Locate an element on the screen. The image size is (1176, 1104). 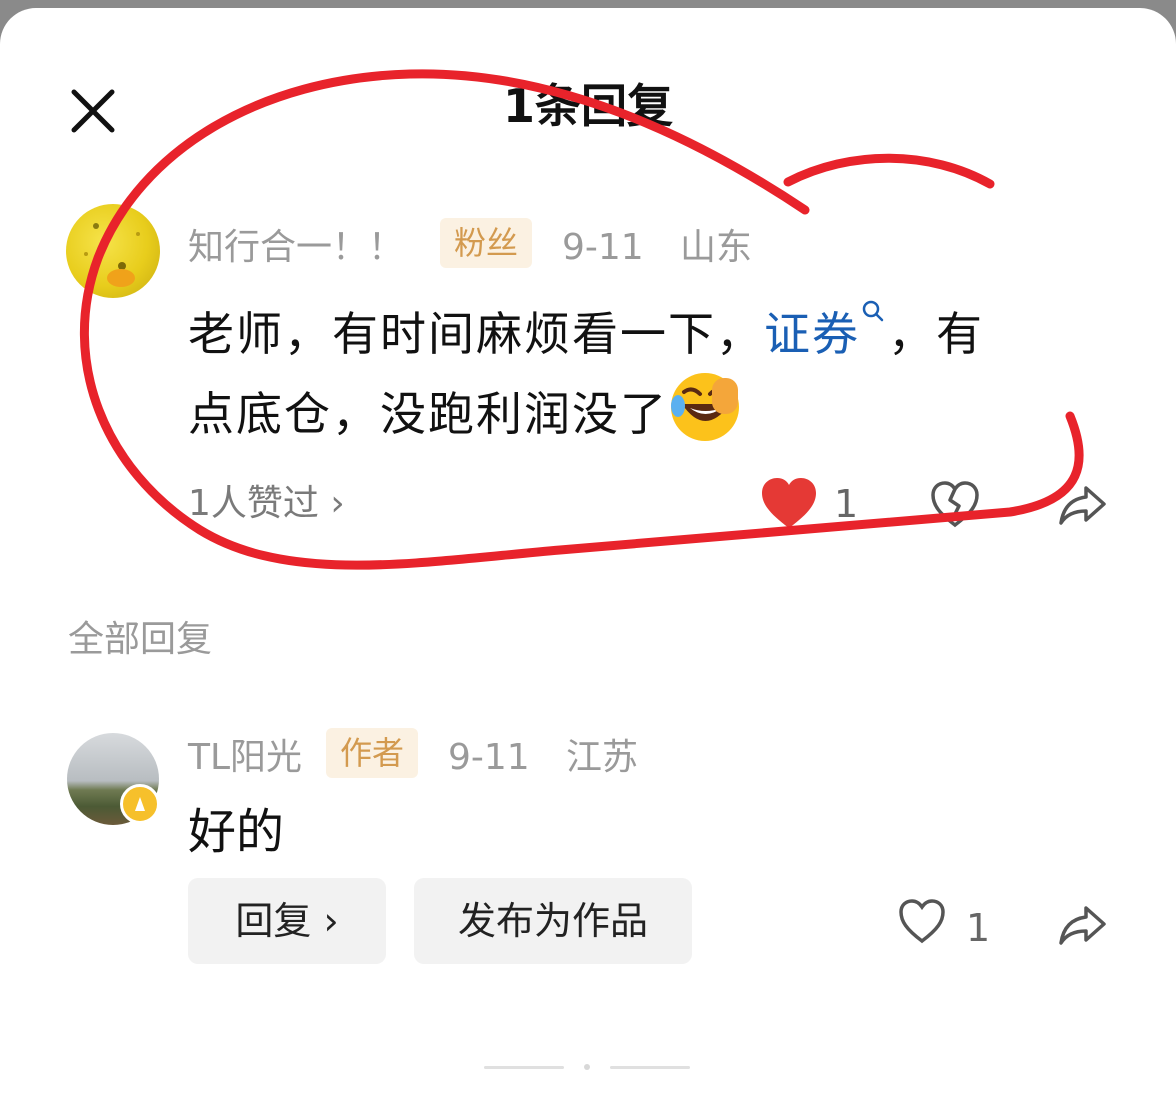
comment-text-part: ，有 is located at coordinates (936, 334).